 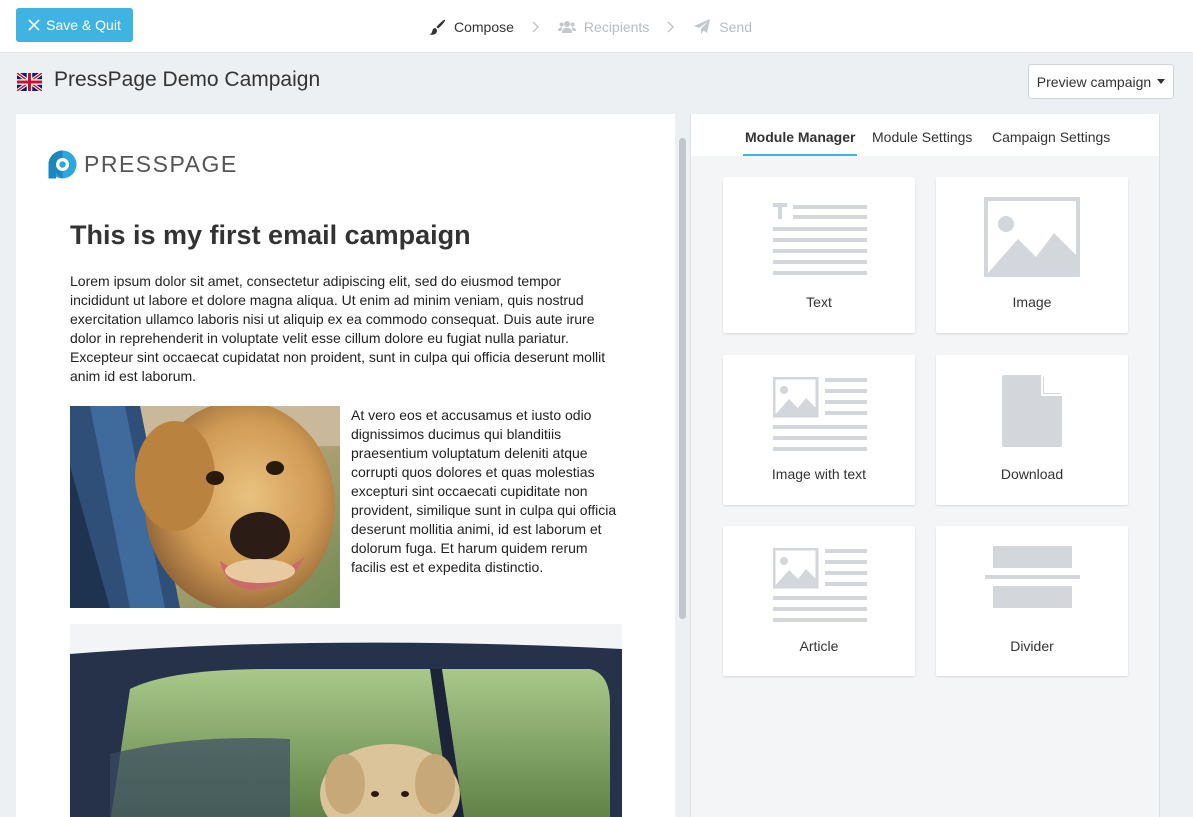 I want to click on step-send-label: Send, so click(x=735, y=26).